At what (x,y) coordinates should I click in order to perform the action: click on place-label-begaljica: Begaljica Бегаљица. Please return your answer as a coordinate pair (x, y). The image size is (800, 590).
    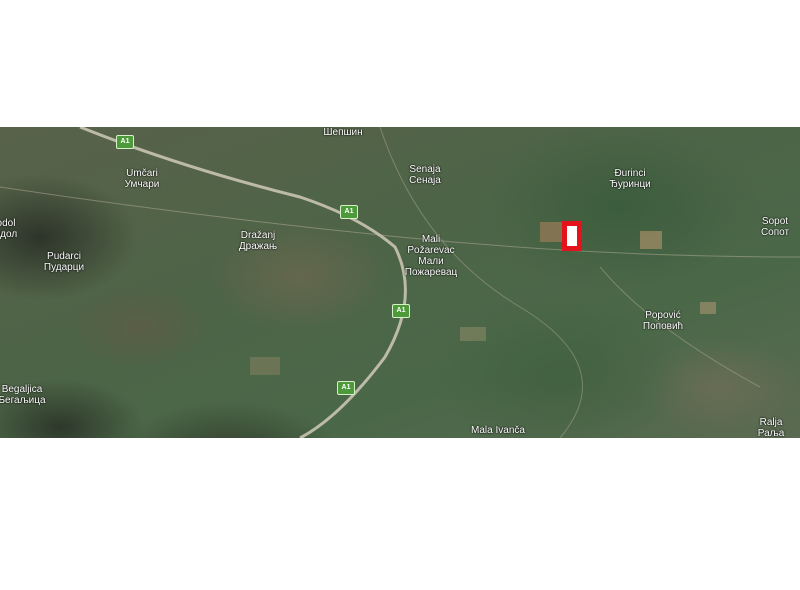
    Looking at the image, I should click on (23, 395).